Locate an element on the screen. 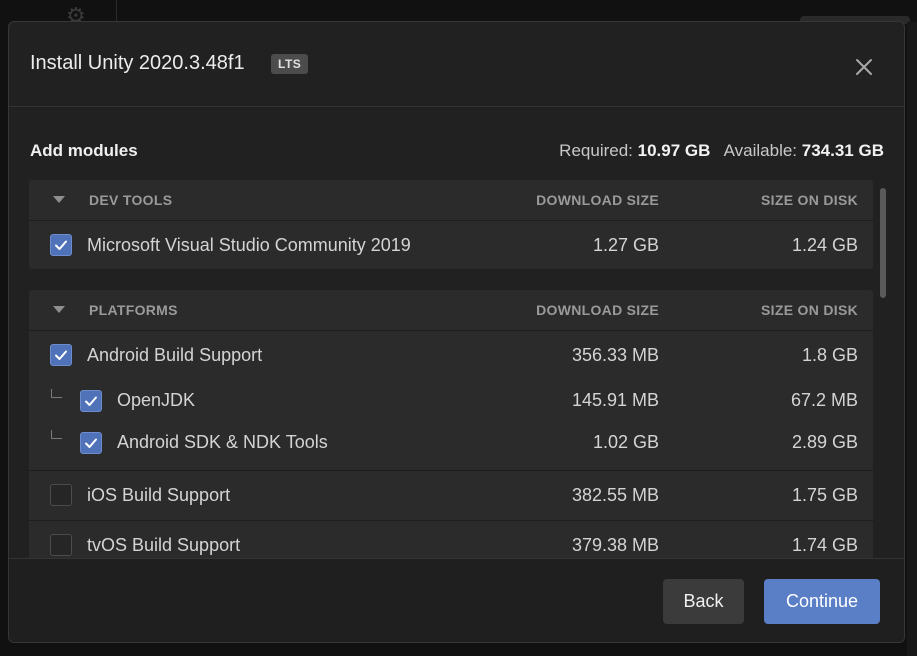  section-header: DEV TOOLS DOWNLOAD SIZE SIZE ON DISK is located at coordinates (451, 200).